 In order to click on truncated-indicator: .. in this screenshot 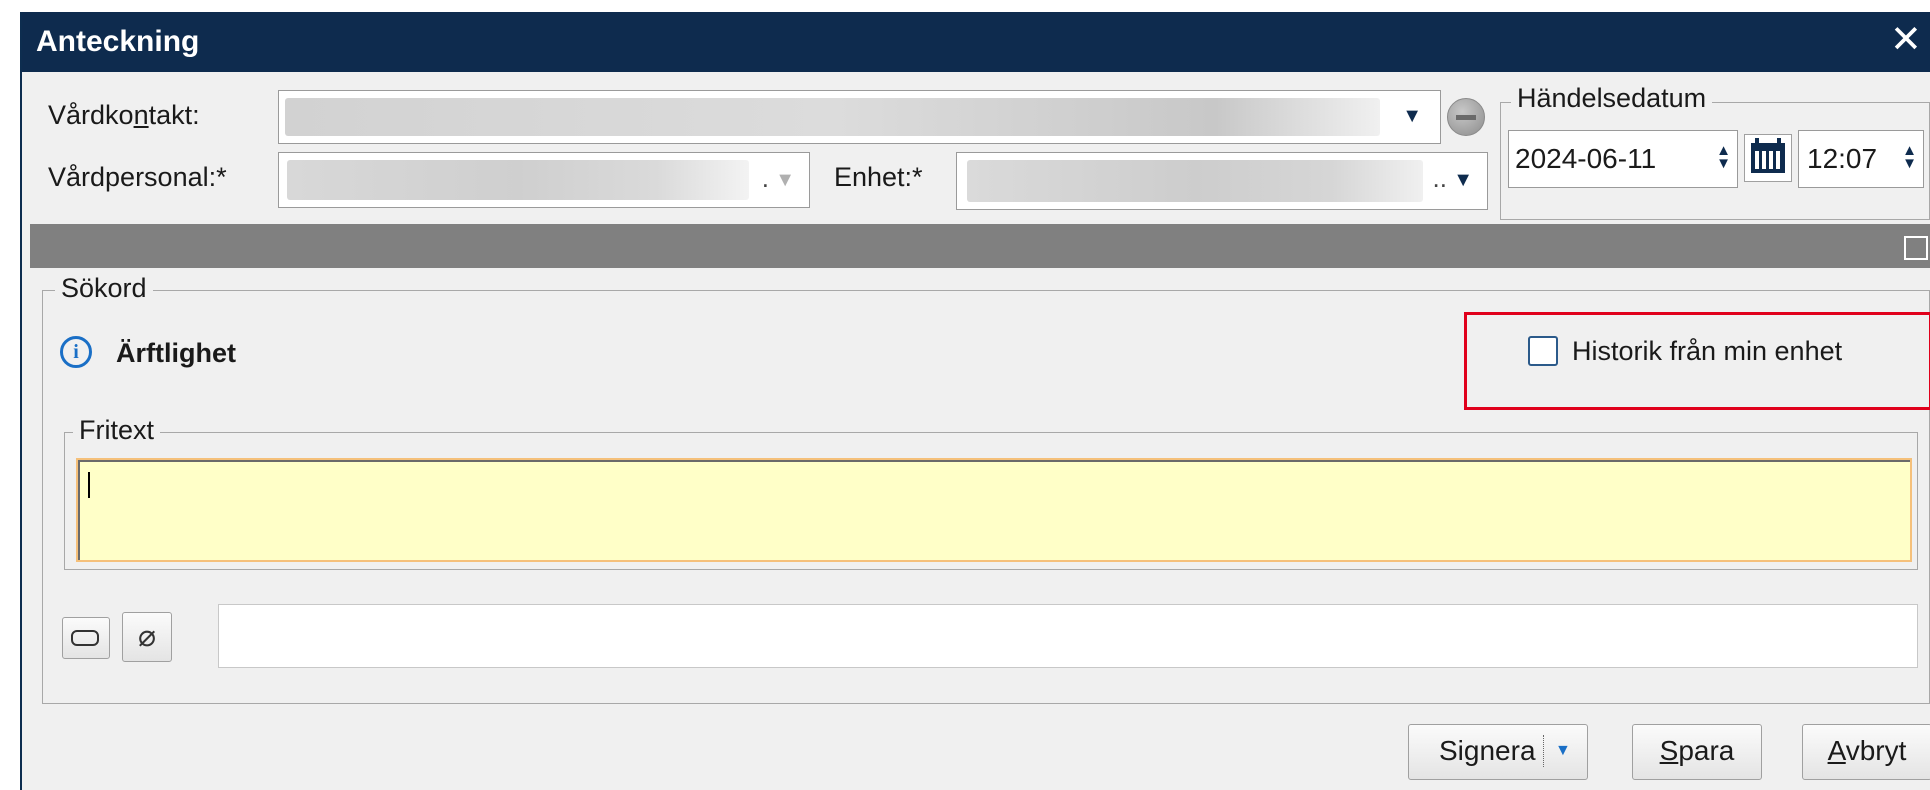, I will do `click(1439, 178)`.